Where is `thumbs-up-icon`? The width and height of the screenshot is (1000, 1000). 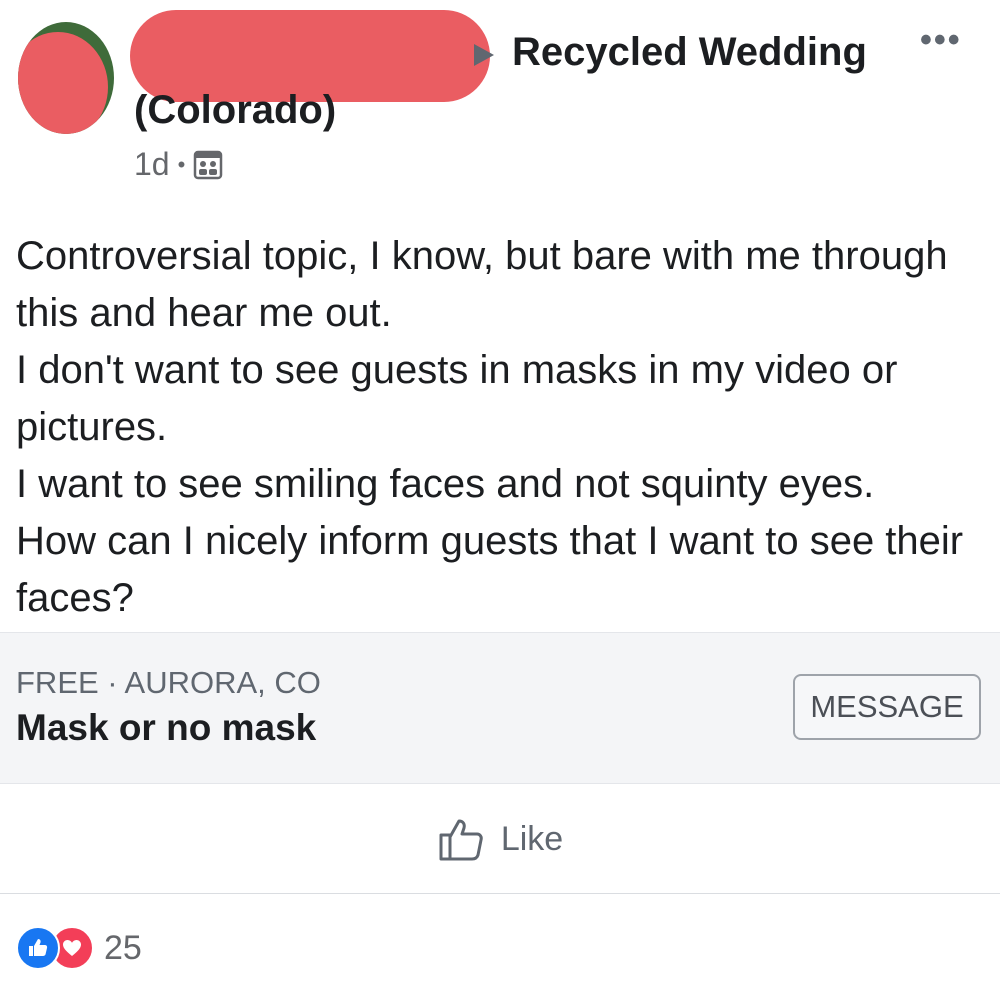
thumbs-up-icon is located at coordinates (461, 840).